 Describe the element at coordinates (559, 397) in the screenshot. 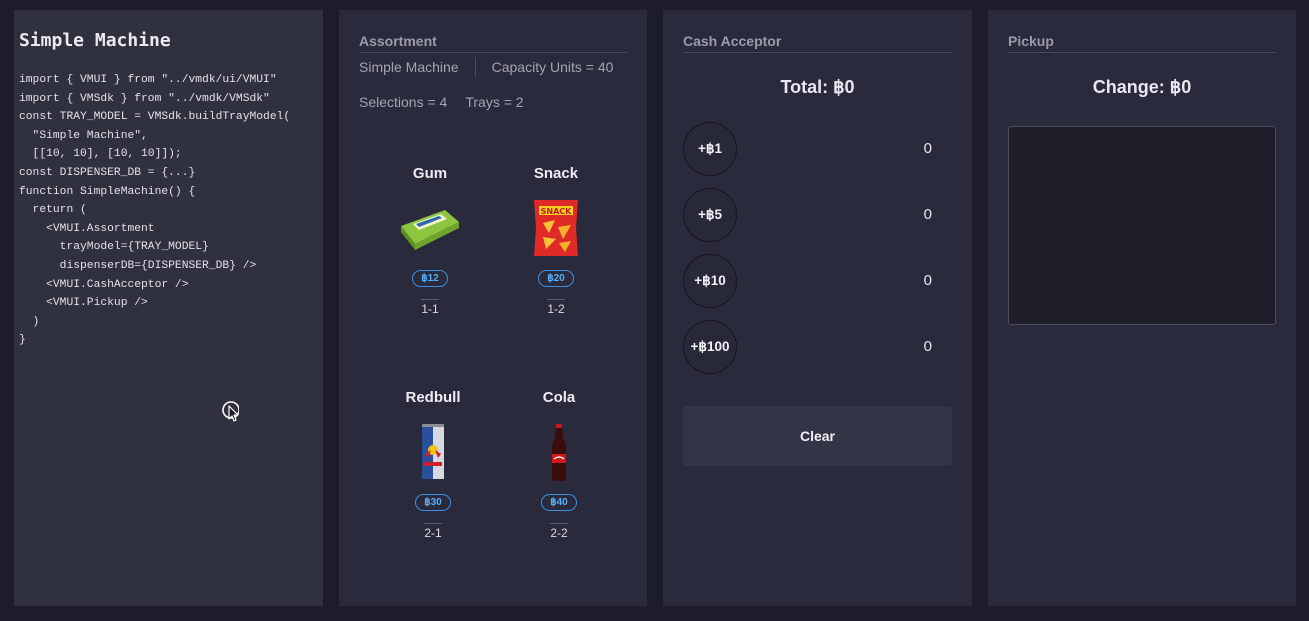

I see `selection-name: Cola` at that location.